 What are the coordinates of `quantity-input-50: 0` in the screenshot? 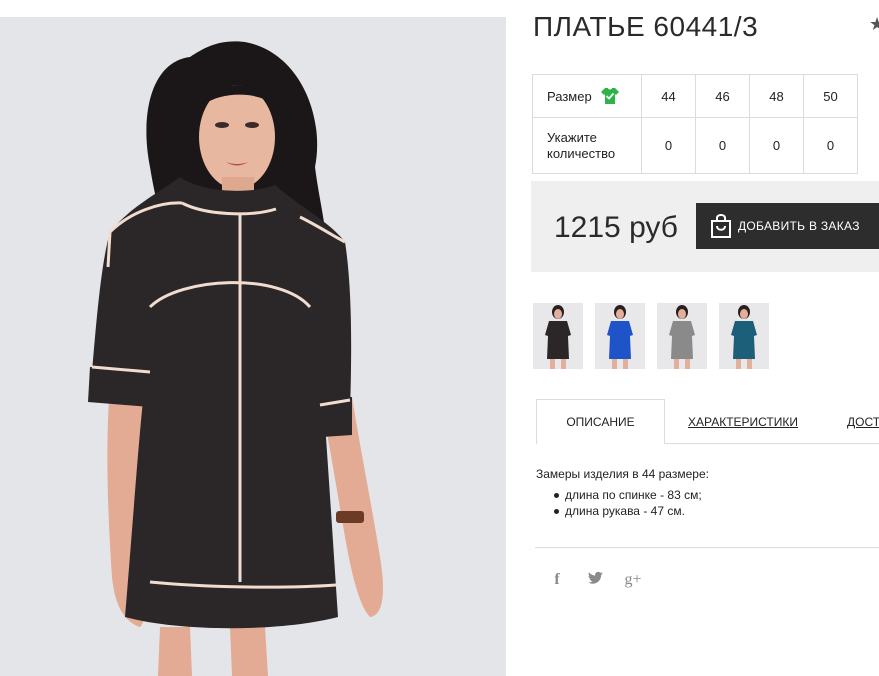 It's located at (830, 145).